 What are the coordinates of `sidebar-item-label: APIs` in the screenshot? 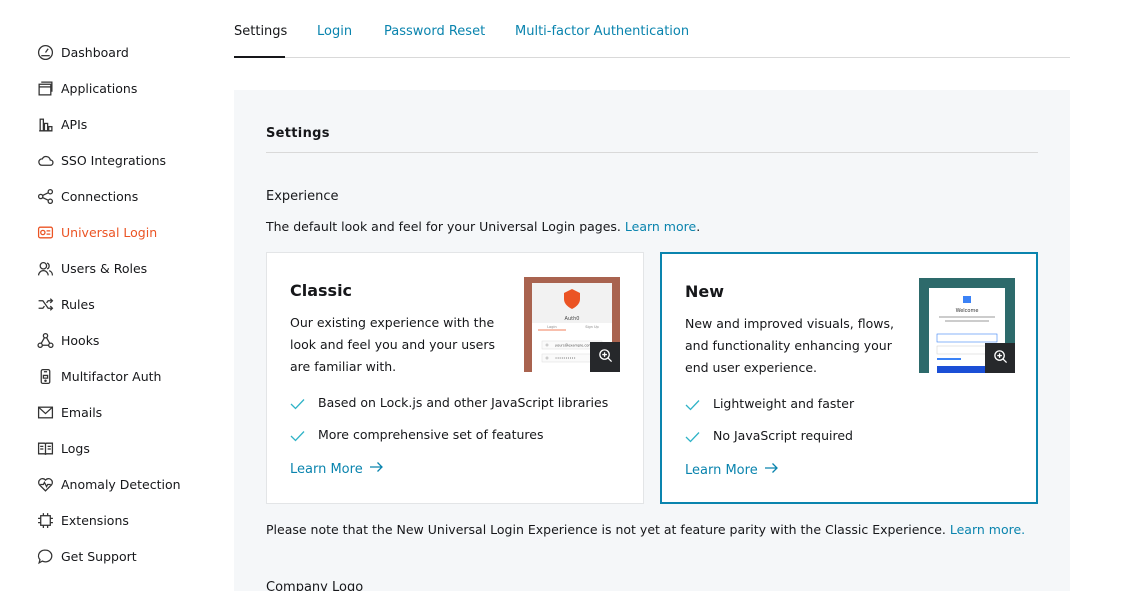 It's located at (74, 124).